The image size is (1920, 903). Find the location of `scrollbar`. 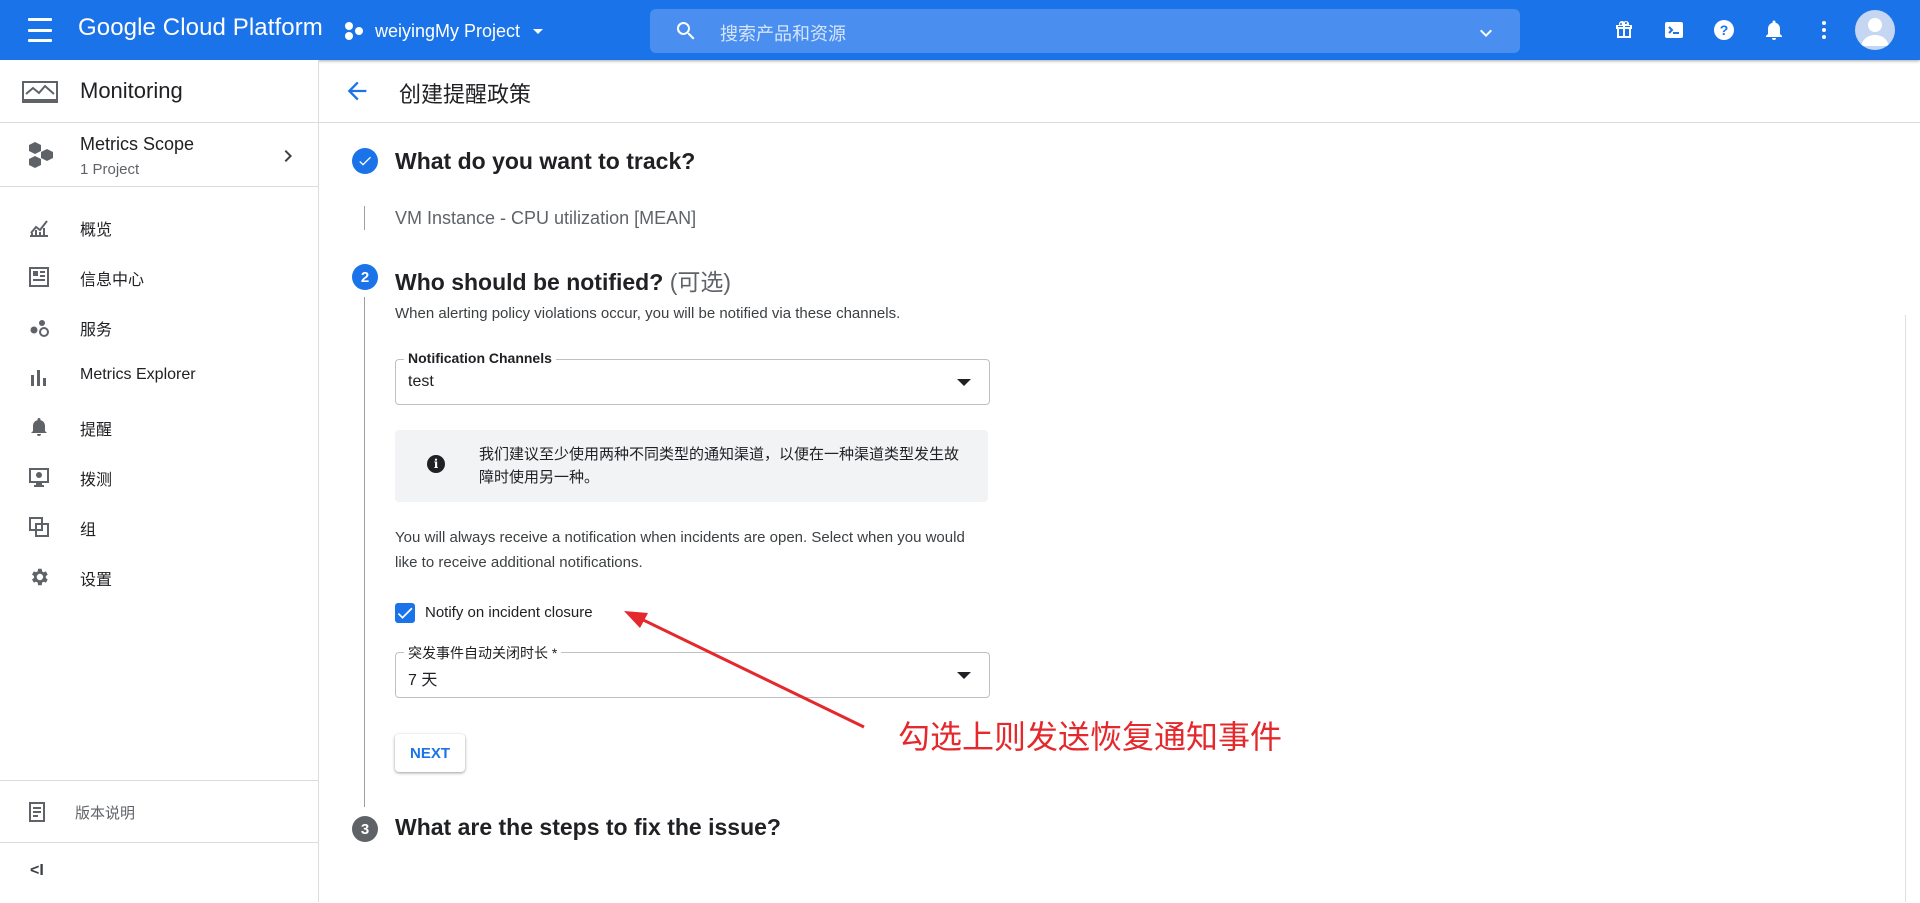

scrollbar is located at coordinates (1912, 608).